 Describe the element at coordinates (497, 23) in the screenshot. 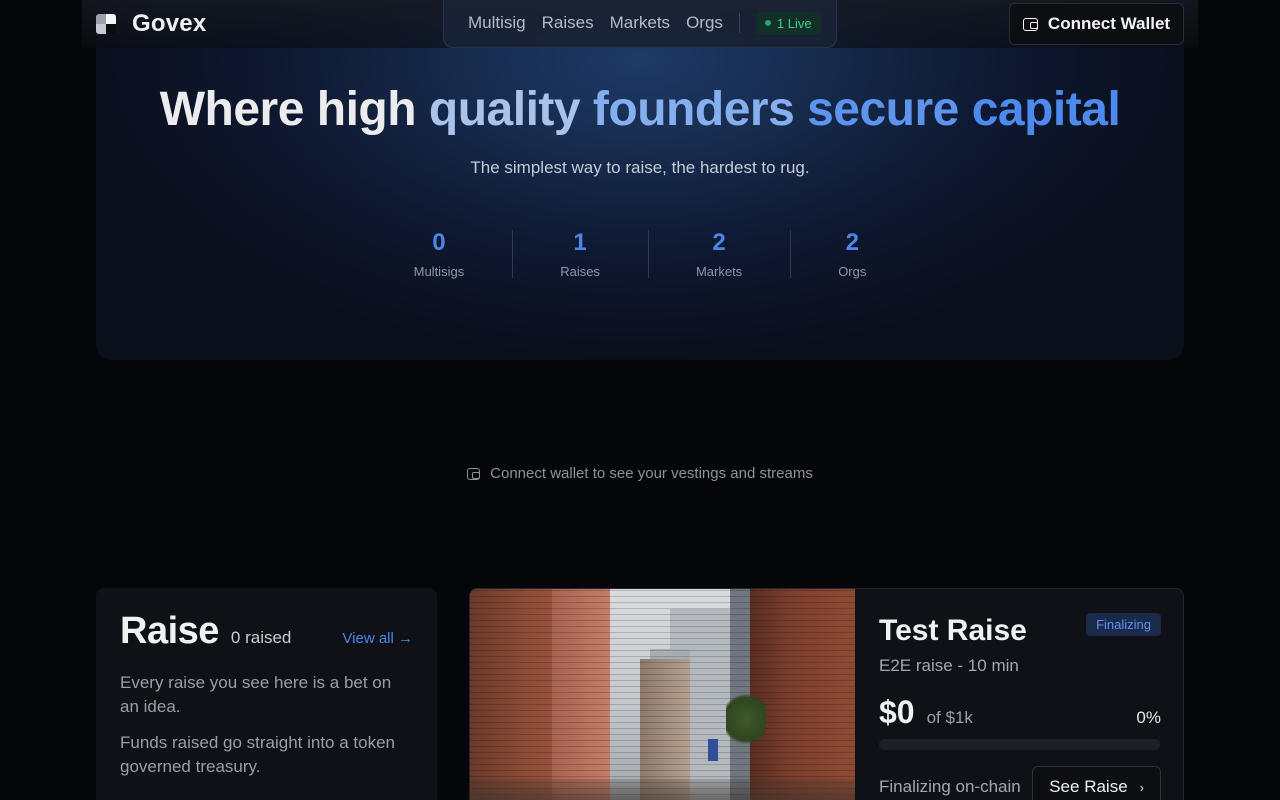

I see `nav-item-multisig: Multisig` at that location.